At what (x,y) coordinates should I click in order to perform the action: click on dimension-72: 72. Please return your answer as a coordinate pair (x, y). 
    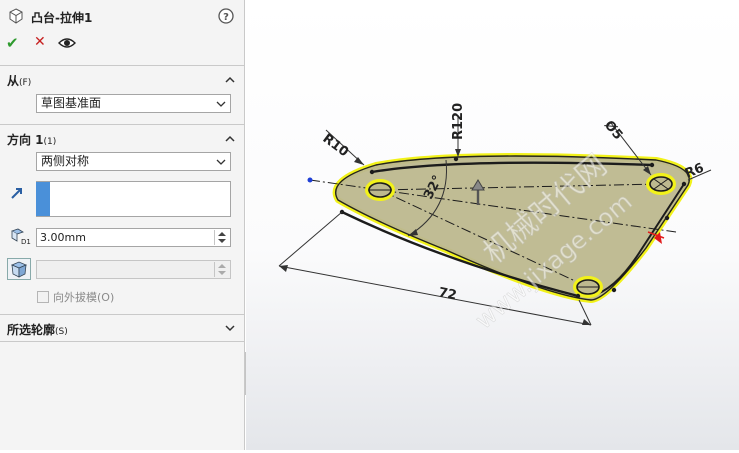
    Looking at the image, I should click on (447, 294).